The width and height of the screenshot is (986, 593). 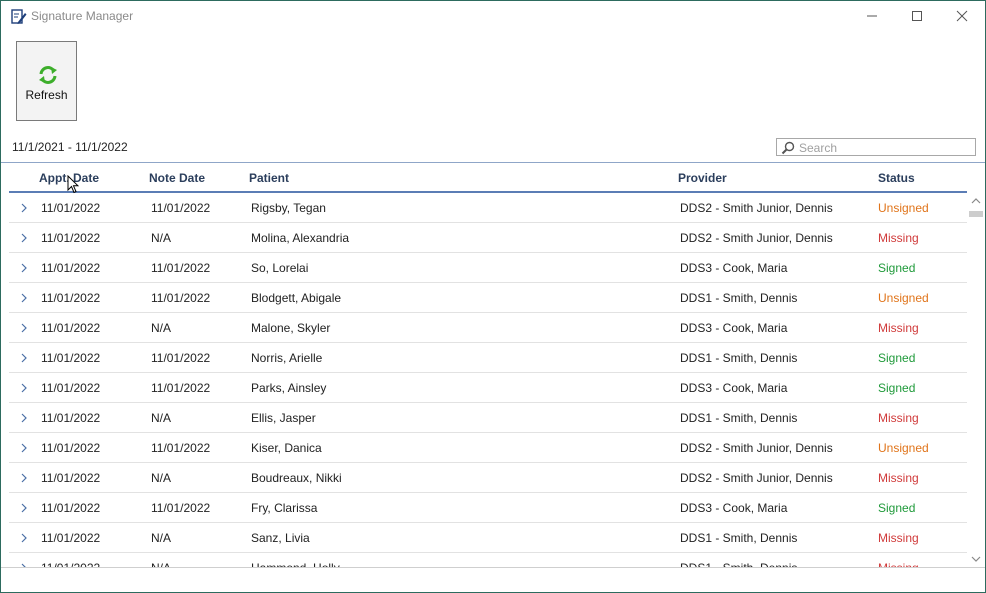 I want to click on search-box, so click(x=876, y=147).